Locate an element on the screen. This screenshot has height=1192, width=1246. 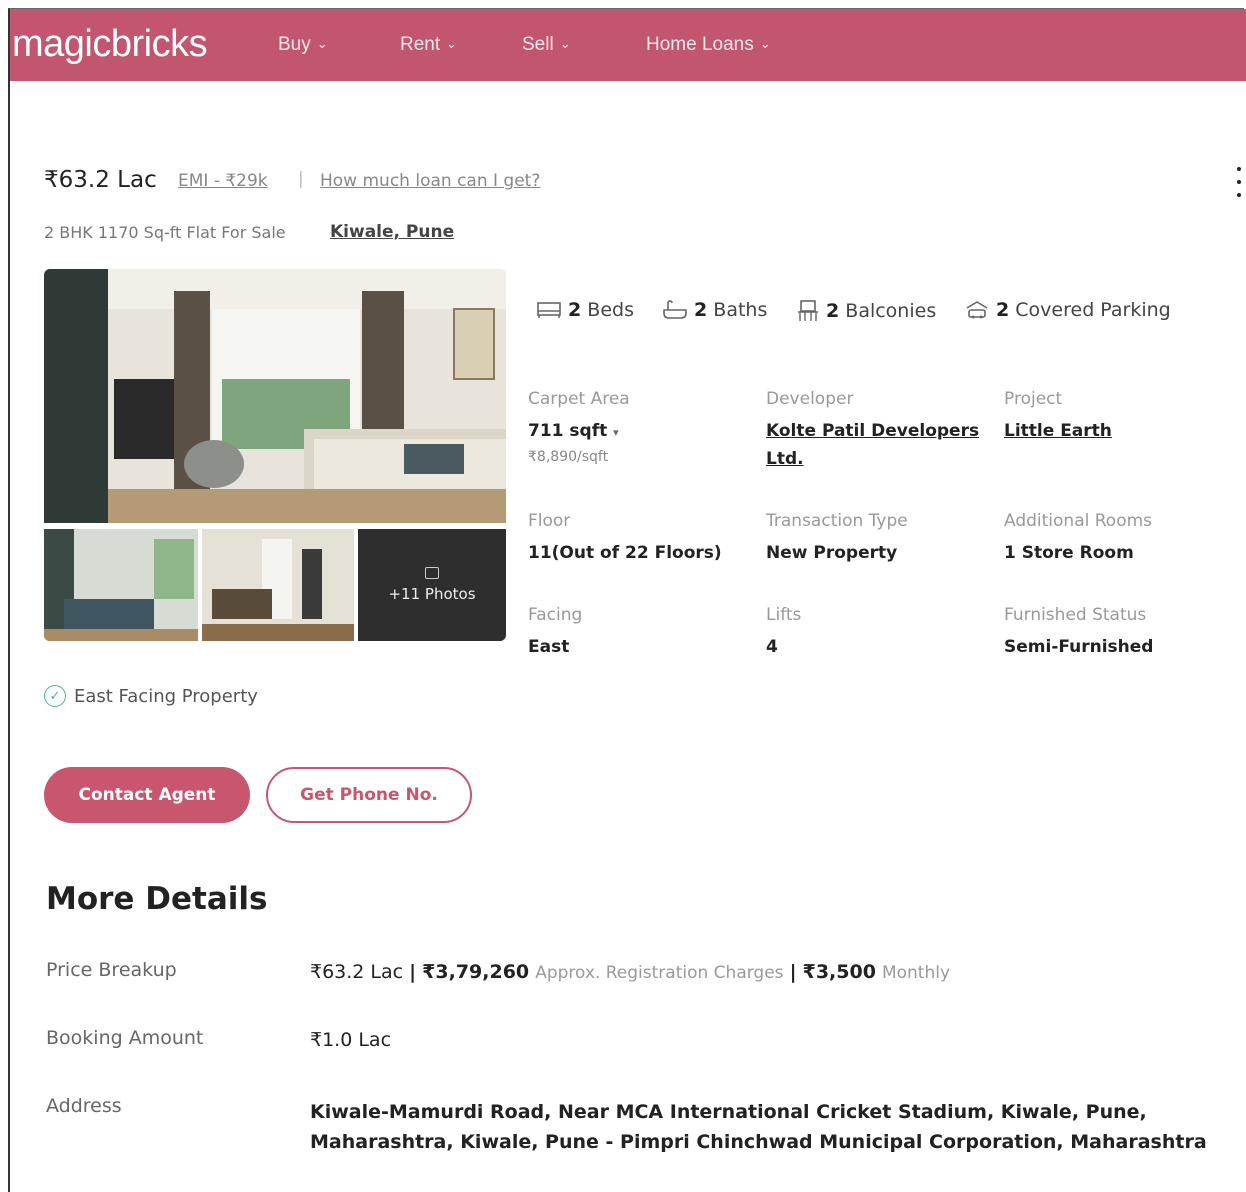
photo-icon is located at coordinates (432, 573).